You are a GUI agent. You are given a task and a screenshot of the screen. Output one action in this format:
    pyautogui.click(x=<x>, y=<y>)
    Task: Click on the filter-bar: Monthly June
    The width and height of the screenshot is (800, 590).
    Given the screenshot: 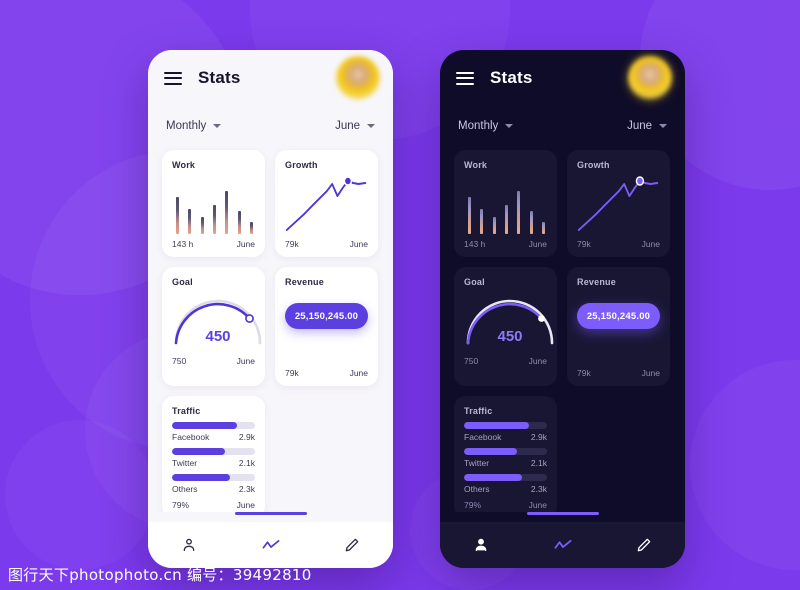 What is the action you would take?
    pyautogui.click(x=562, y=126)
    